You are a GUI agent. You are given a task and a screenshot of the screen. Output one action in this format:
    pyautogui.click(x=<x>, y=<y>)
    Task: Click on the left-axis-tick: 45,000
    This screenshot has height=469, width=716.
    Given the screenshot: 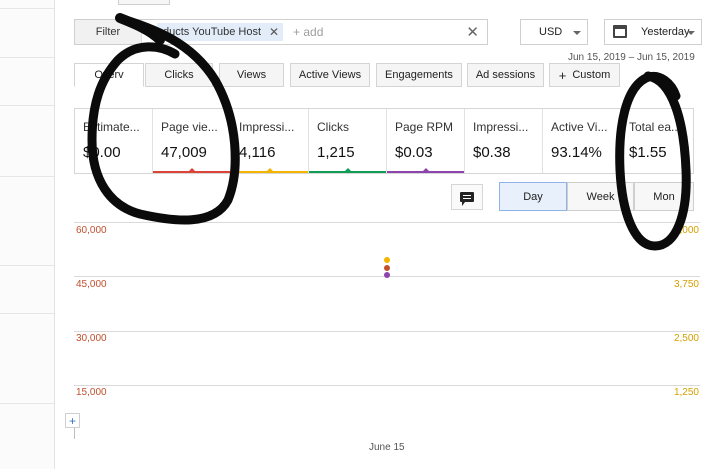 What is the action you would take?
    pyautogui.click(x=91, y=284)
    